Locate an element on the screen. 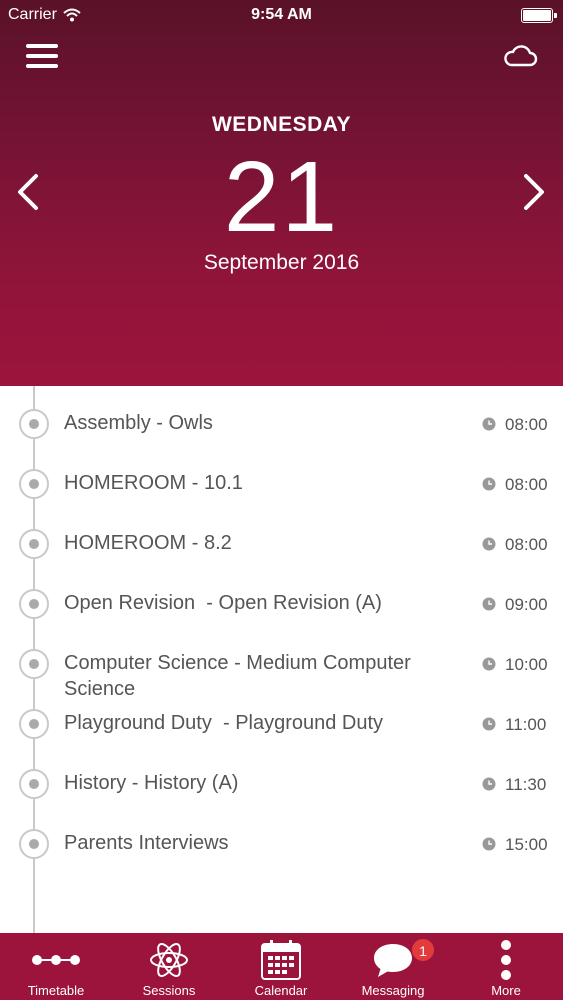 The image size is (563, 1000). day-number: 21 is located at coordinates (281, 197).